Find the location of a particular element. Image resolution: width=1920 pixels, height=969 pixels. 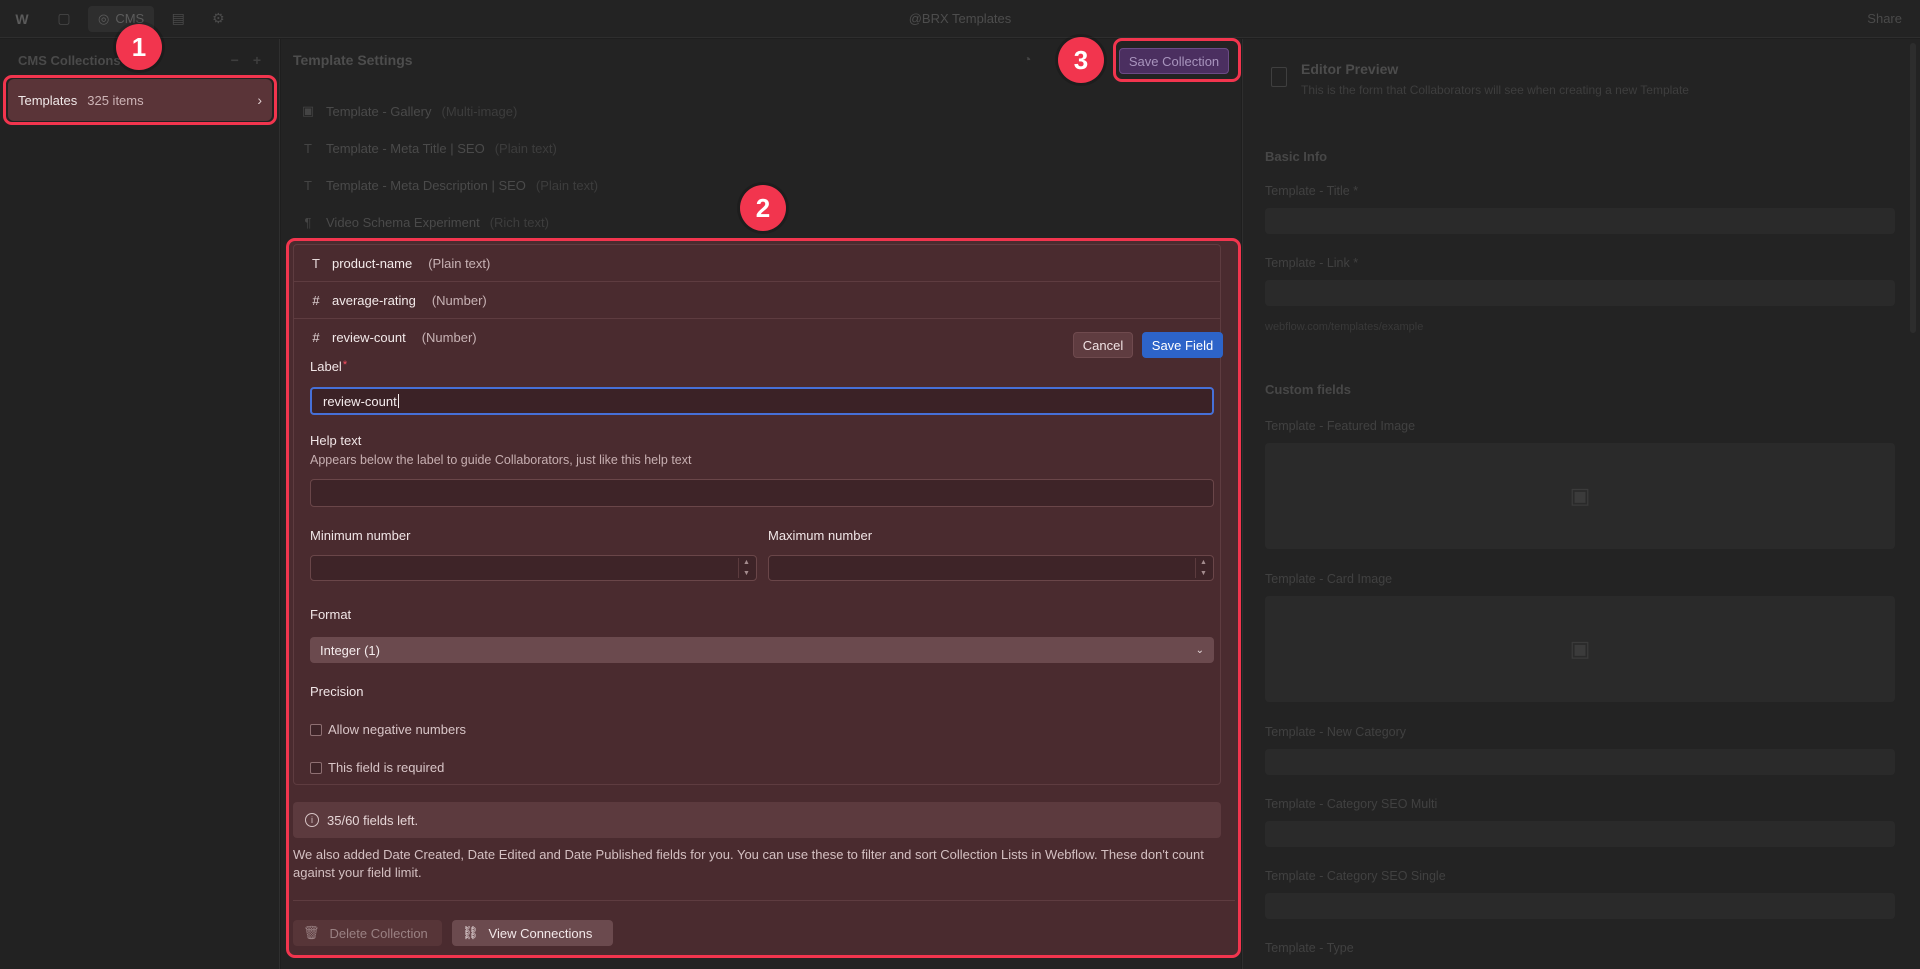

preview-featured-image-dropzone: ▣ is located at coordinates (1580, 496).